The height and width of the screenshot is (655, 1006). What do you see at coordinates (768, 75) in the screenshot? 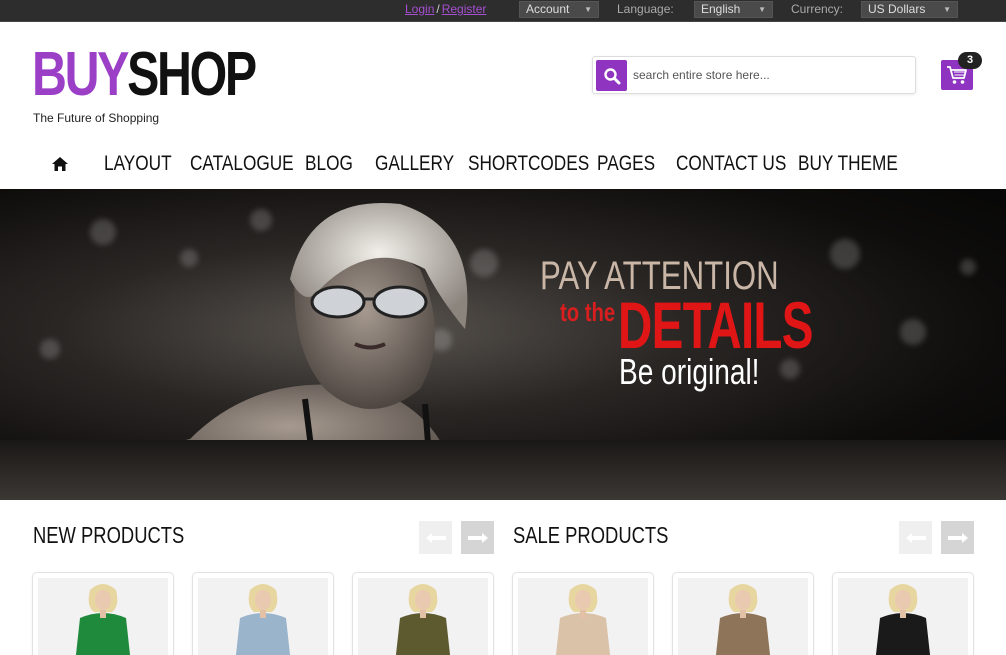
I see `search-input` at bounding box center [768, 75].